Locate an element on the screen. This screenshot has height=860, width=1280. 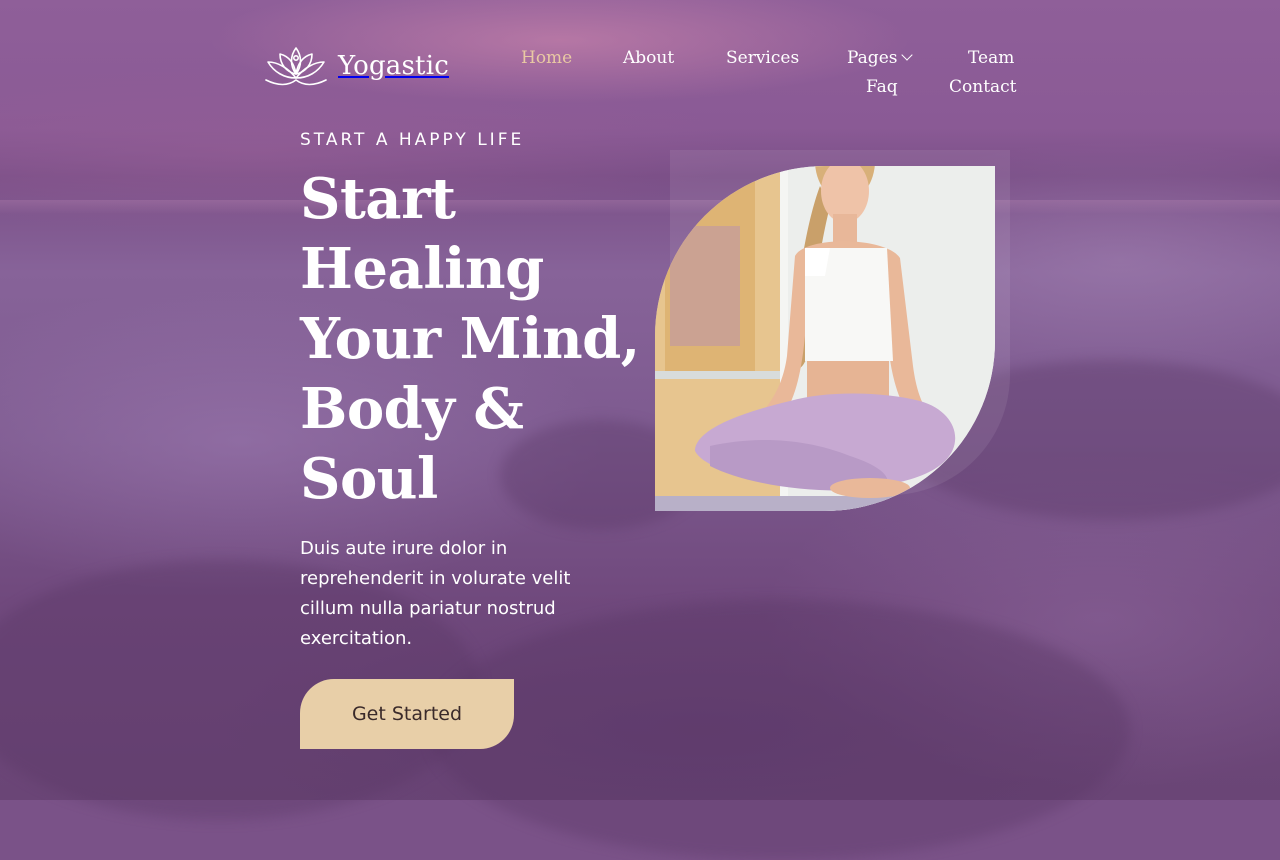
nav-item-about: About is located at coordinates (648, 58).